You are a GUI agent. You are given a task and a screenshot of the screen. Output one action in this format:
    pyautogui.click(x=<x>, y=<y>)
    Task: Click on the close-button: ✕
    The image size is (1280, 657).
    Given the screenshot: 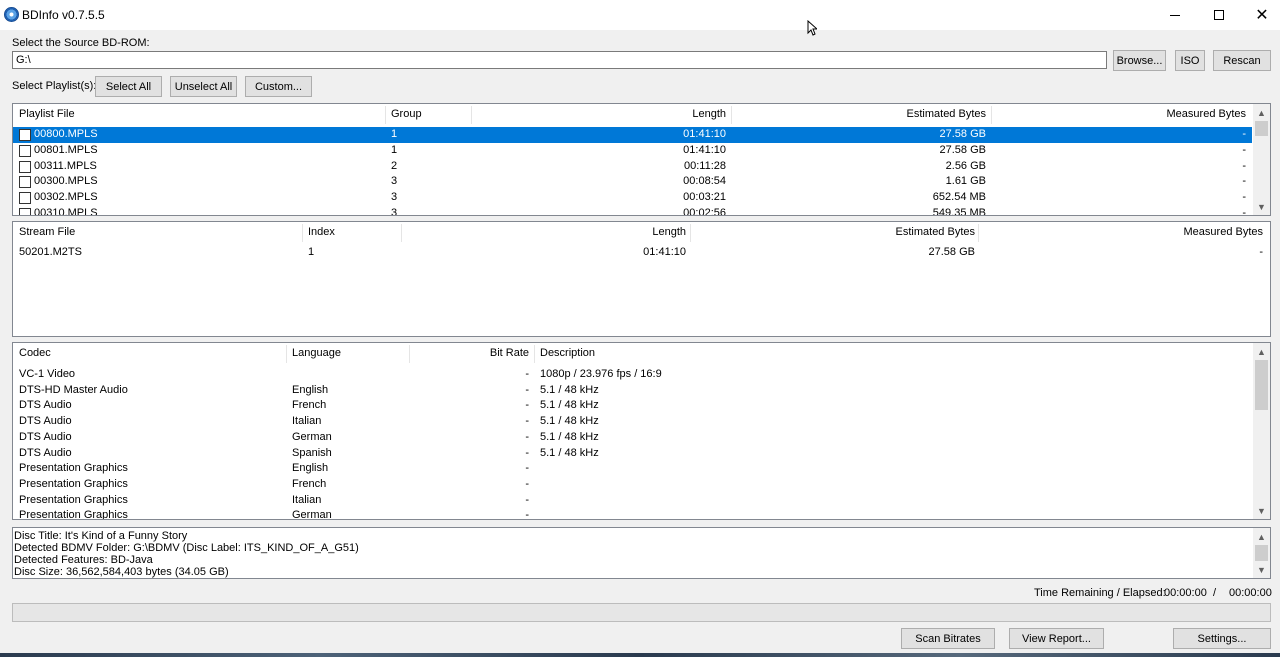 What is the action you would take?
    pyautogui.click(x=1259, y=15)
    